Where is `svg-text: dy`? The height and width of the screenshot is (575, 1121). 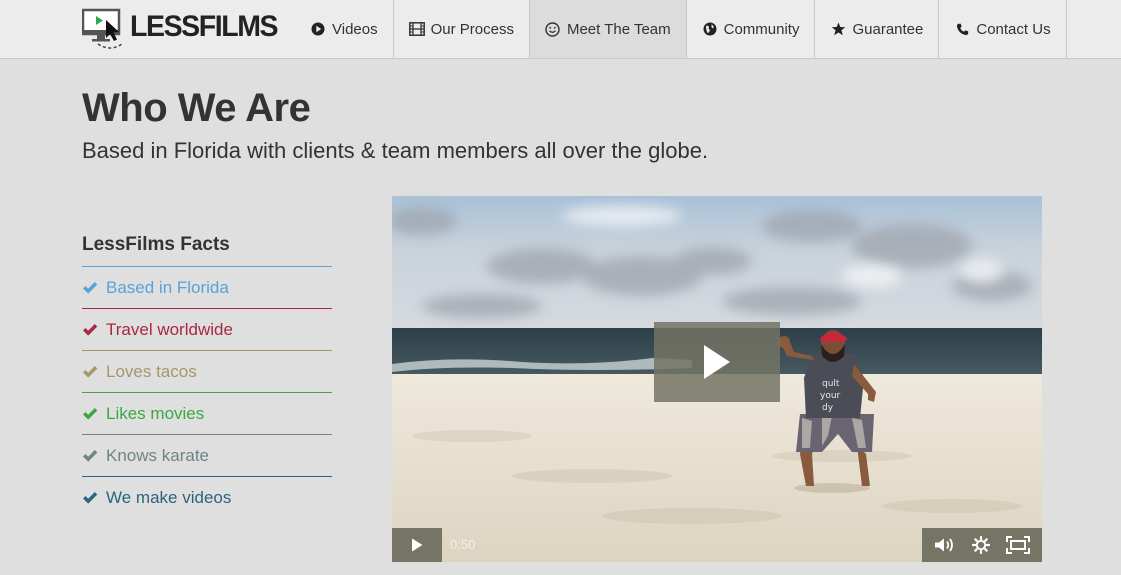 svg-text: dy is located at coordinates (828, 408).